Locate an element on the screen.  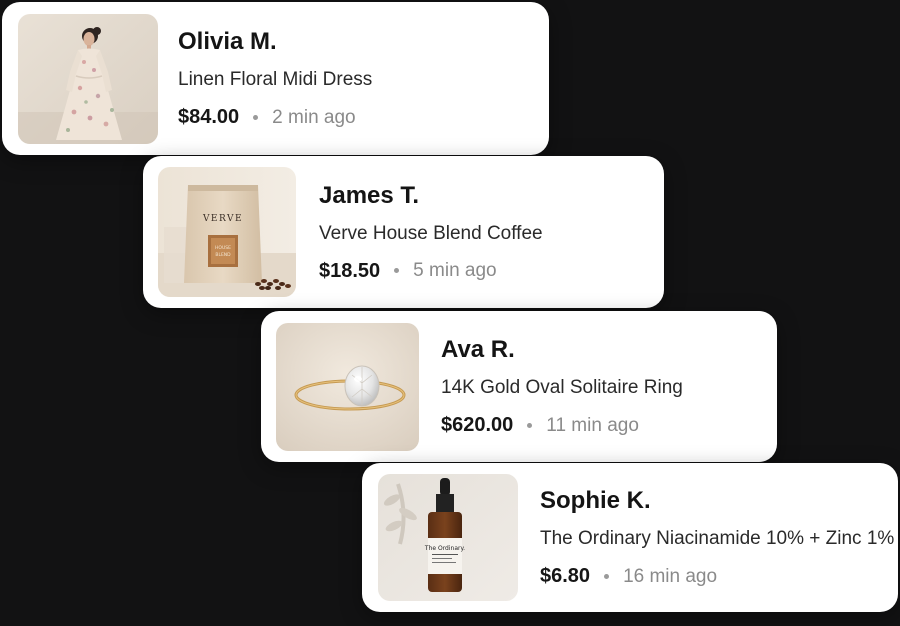
gold-ring-image is located at coordinates (347, 386).